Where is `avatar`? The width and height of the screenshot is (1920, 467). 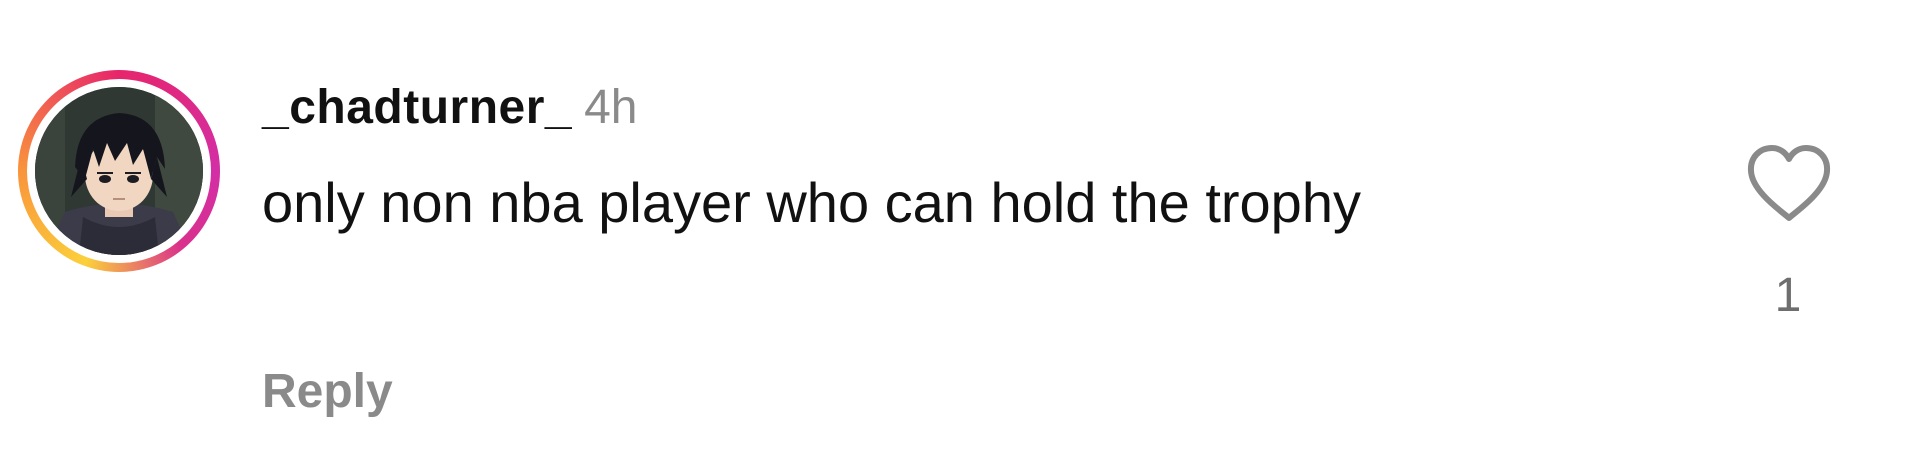 avatar is located at coordinates (119, 171).